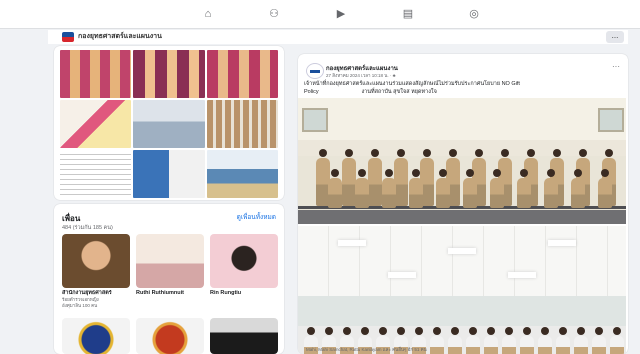 The height and width of the screenshot is (354, 640). I want to click on photo-grid, so click(169, 124).